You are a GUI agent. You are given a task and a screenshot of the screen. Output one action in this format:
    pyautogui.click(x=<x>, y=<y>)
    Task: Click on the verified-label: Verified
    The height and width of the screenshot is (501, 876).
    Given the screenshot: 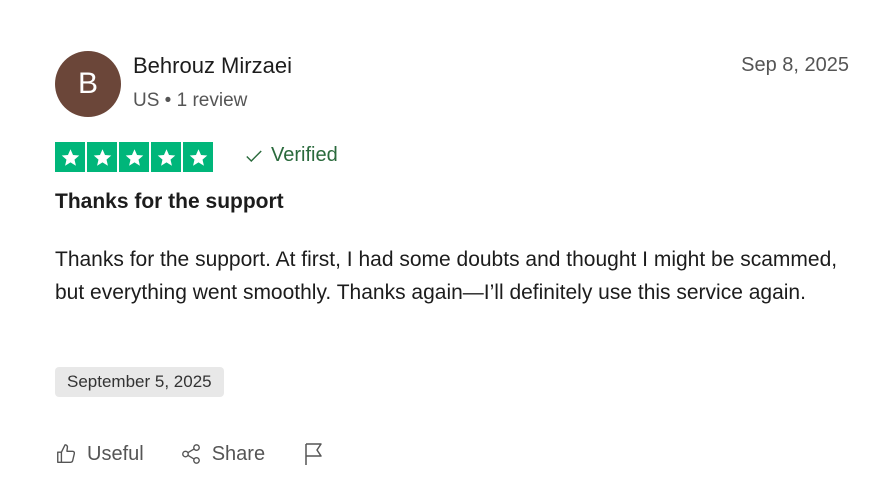 What is the action you would take?
    pyautogui.click(x=304, y=155)
    